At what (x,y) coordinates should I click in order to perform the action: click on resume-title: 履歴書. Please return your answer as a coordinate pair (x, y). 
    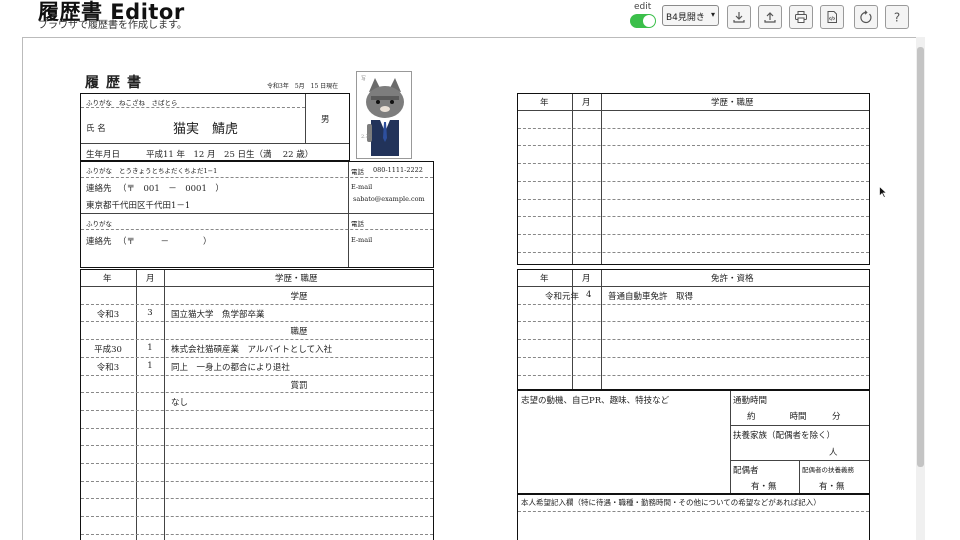
    Looking at the image, I should click on (116, 83).